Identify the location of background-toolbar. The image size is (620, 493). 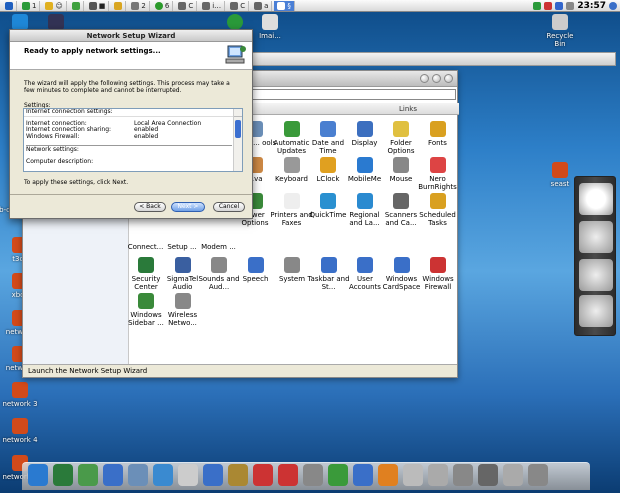
(422, 59).